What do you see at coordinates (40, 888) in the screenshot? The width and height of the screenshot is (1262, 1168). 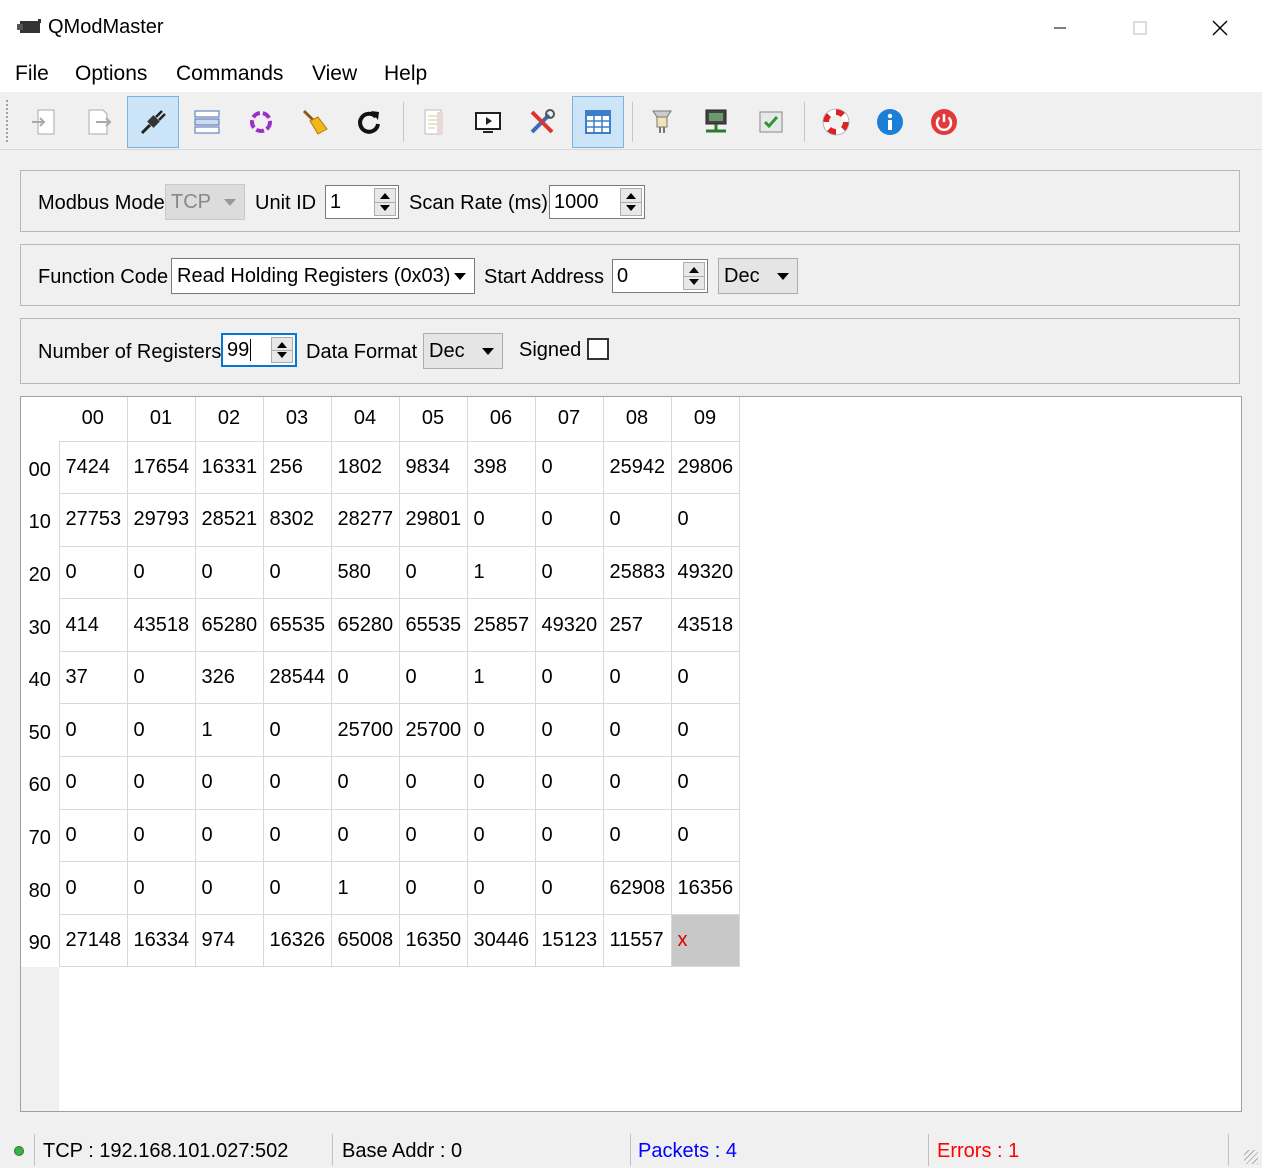 I see `row-header: 80` at bounding box center [40, 888].